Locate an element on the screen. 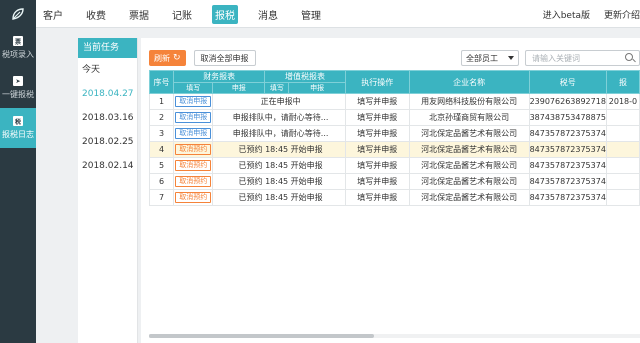  sidebar-item-label: 报税日志 is located at coordinates (18, 134).